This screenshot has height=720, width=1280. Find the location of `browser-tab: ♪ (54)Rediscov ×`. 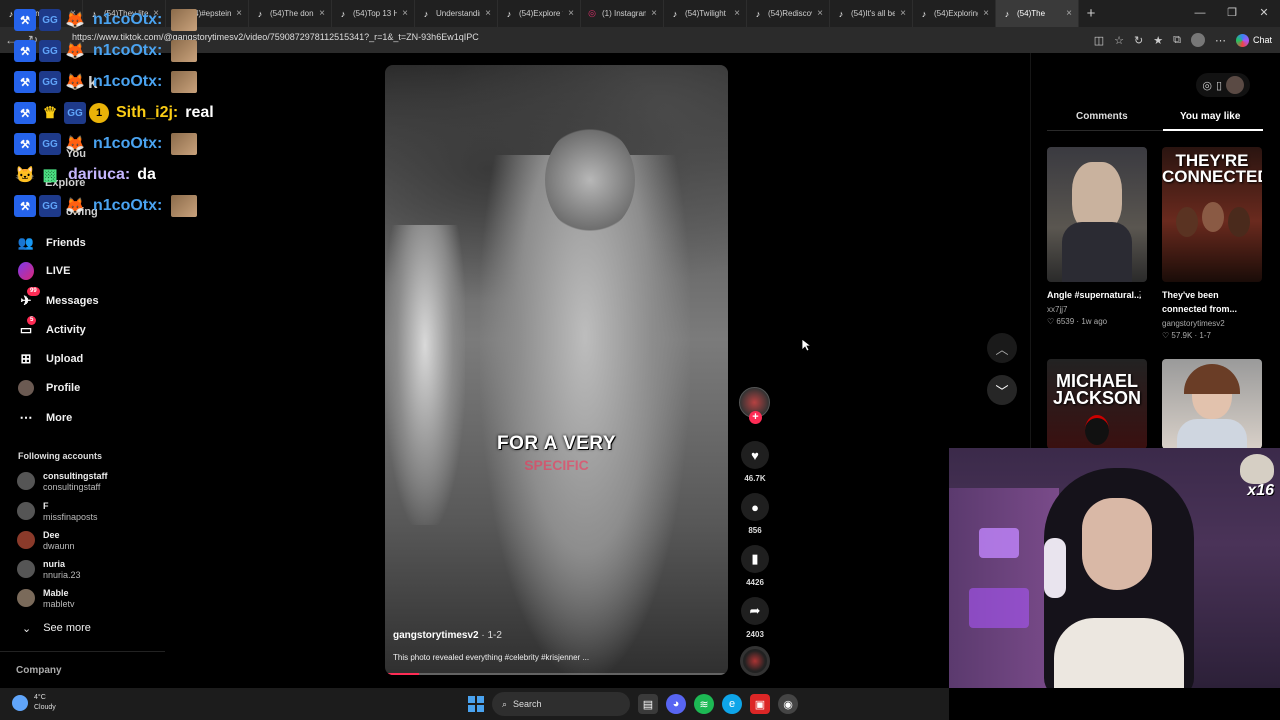

browser-tab: ♪ (54)Rediscov × is located at coordinates (788, 13).